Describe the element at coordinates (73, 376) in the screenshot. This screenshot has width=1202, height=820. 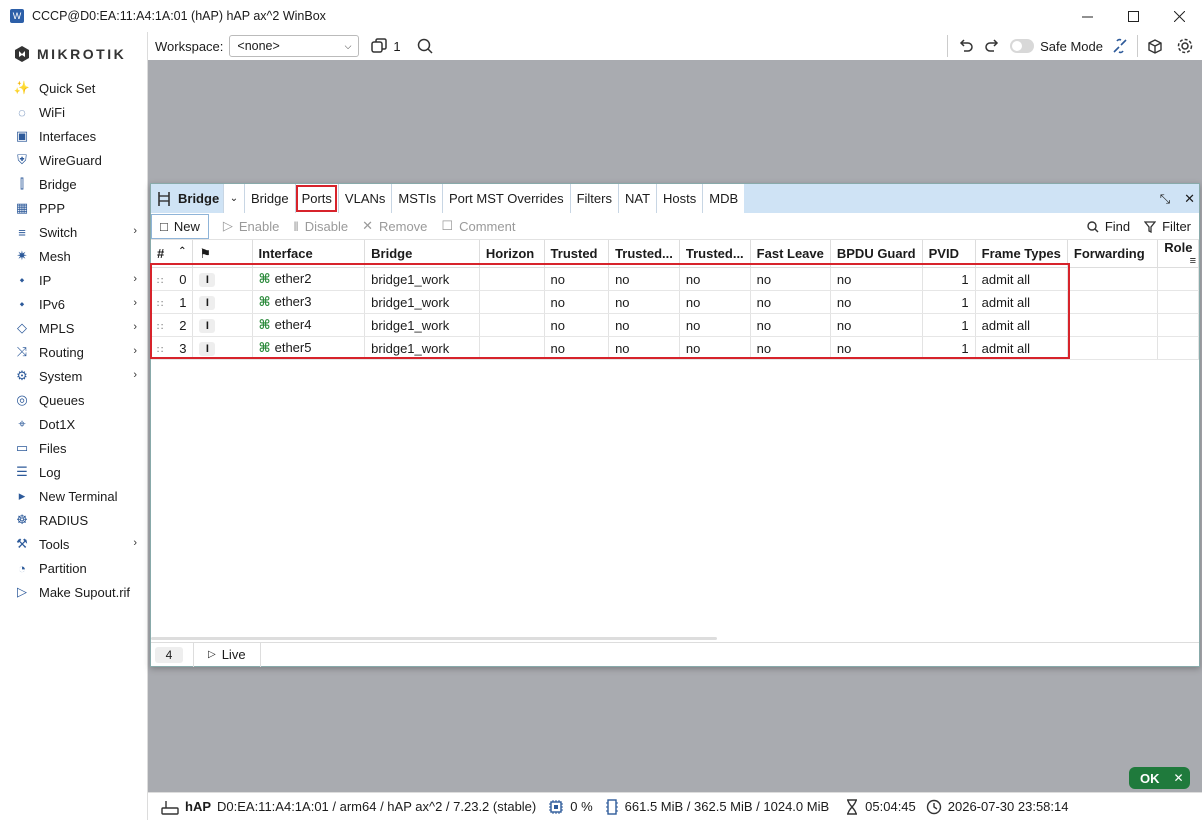
I see `sidebar-item-system: ⚙ System ›` at that location.